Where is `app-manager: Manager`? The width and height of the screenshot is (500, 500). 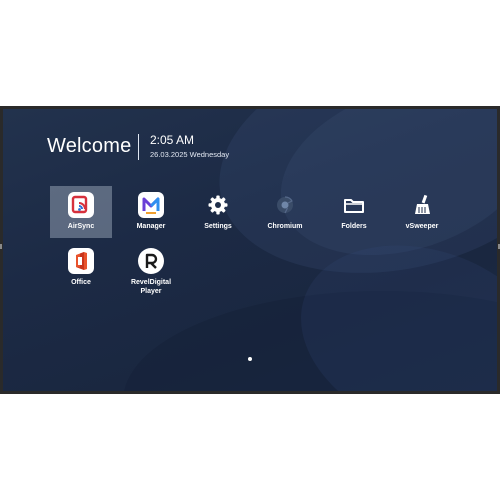 app-manager: Manager is located at coordinates (151, 212).